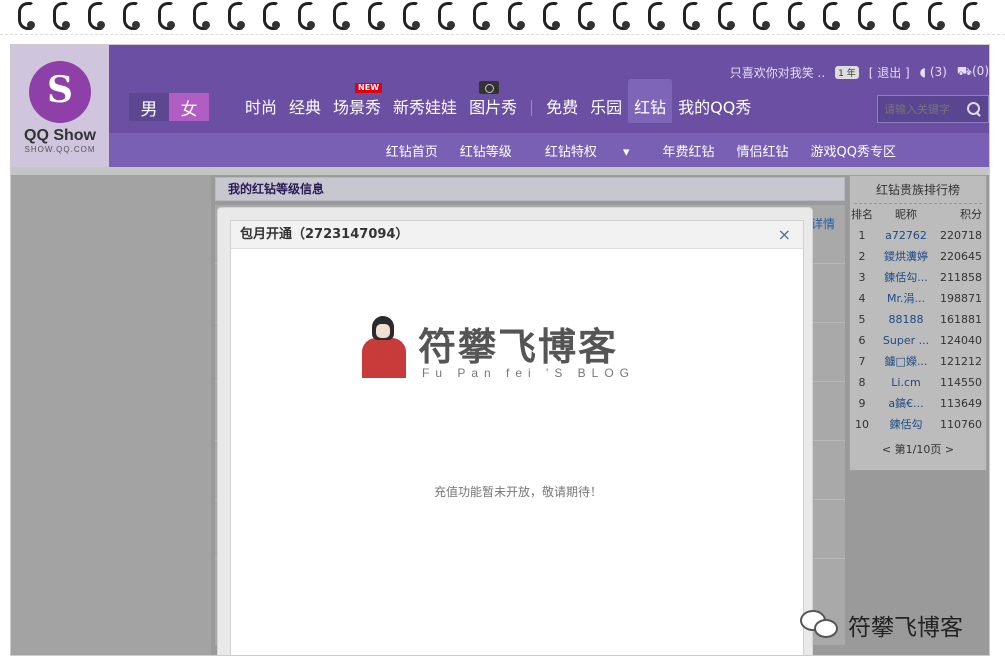 Image resolution: width=1005 pixels, height=670 pixels. Describe the element at coordinates (961, 424) in the screenshot. I see `rank-score: 110760` at that location.